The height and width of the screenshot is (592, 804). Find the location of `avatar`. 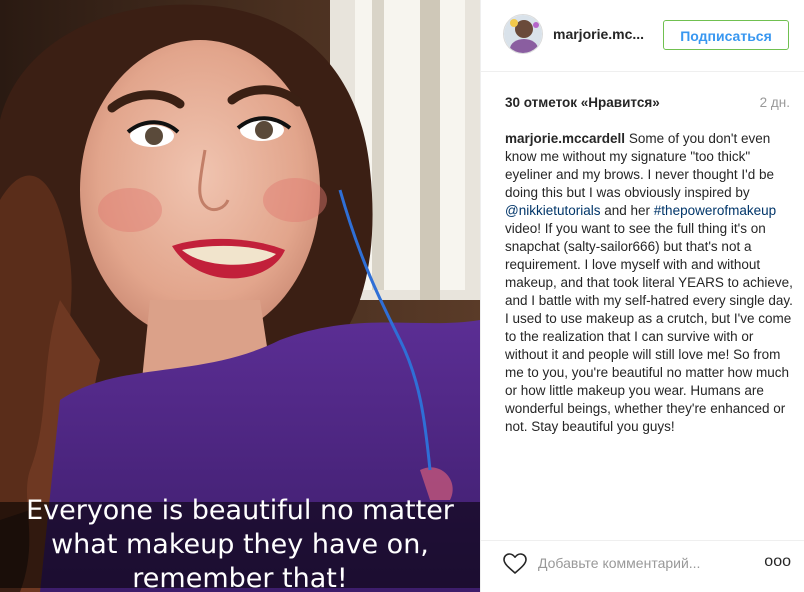

avatar is located at coordinates (523, 34).